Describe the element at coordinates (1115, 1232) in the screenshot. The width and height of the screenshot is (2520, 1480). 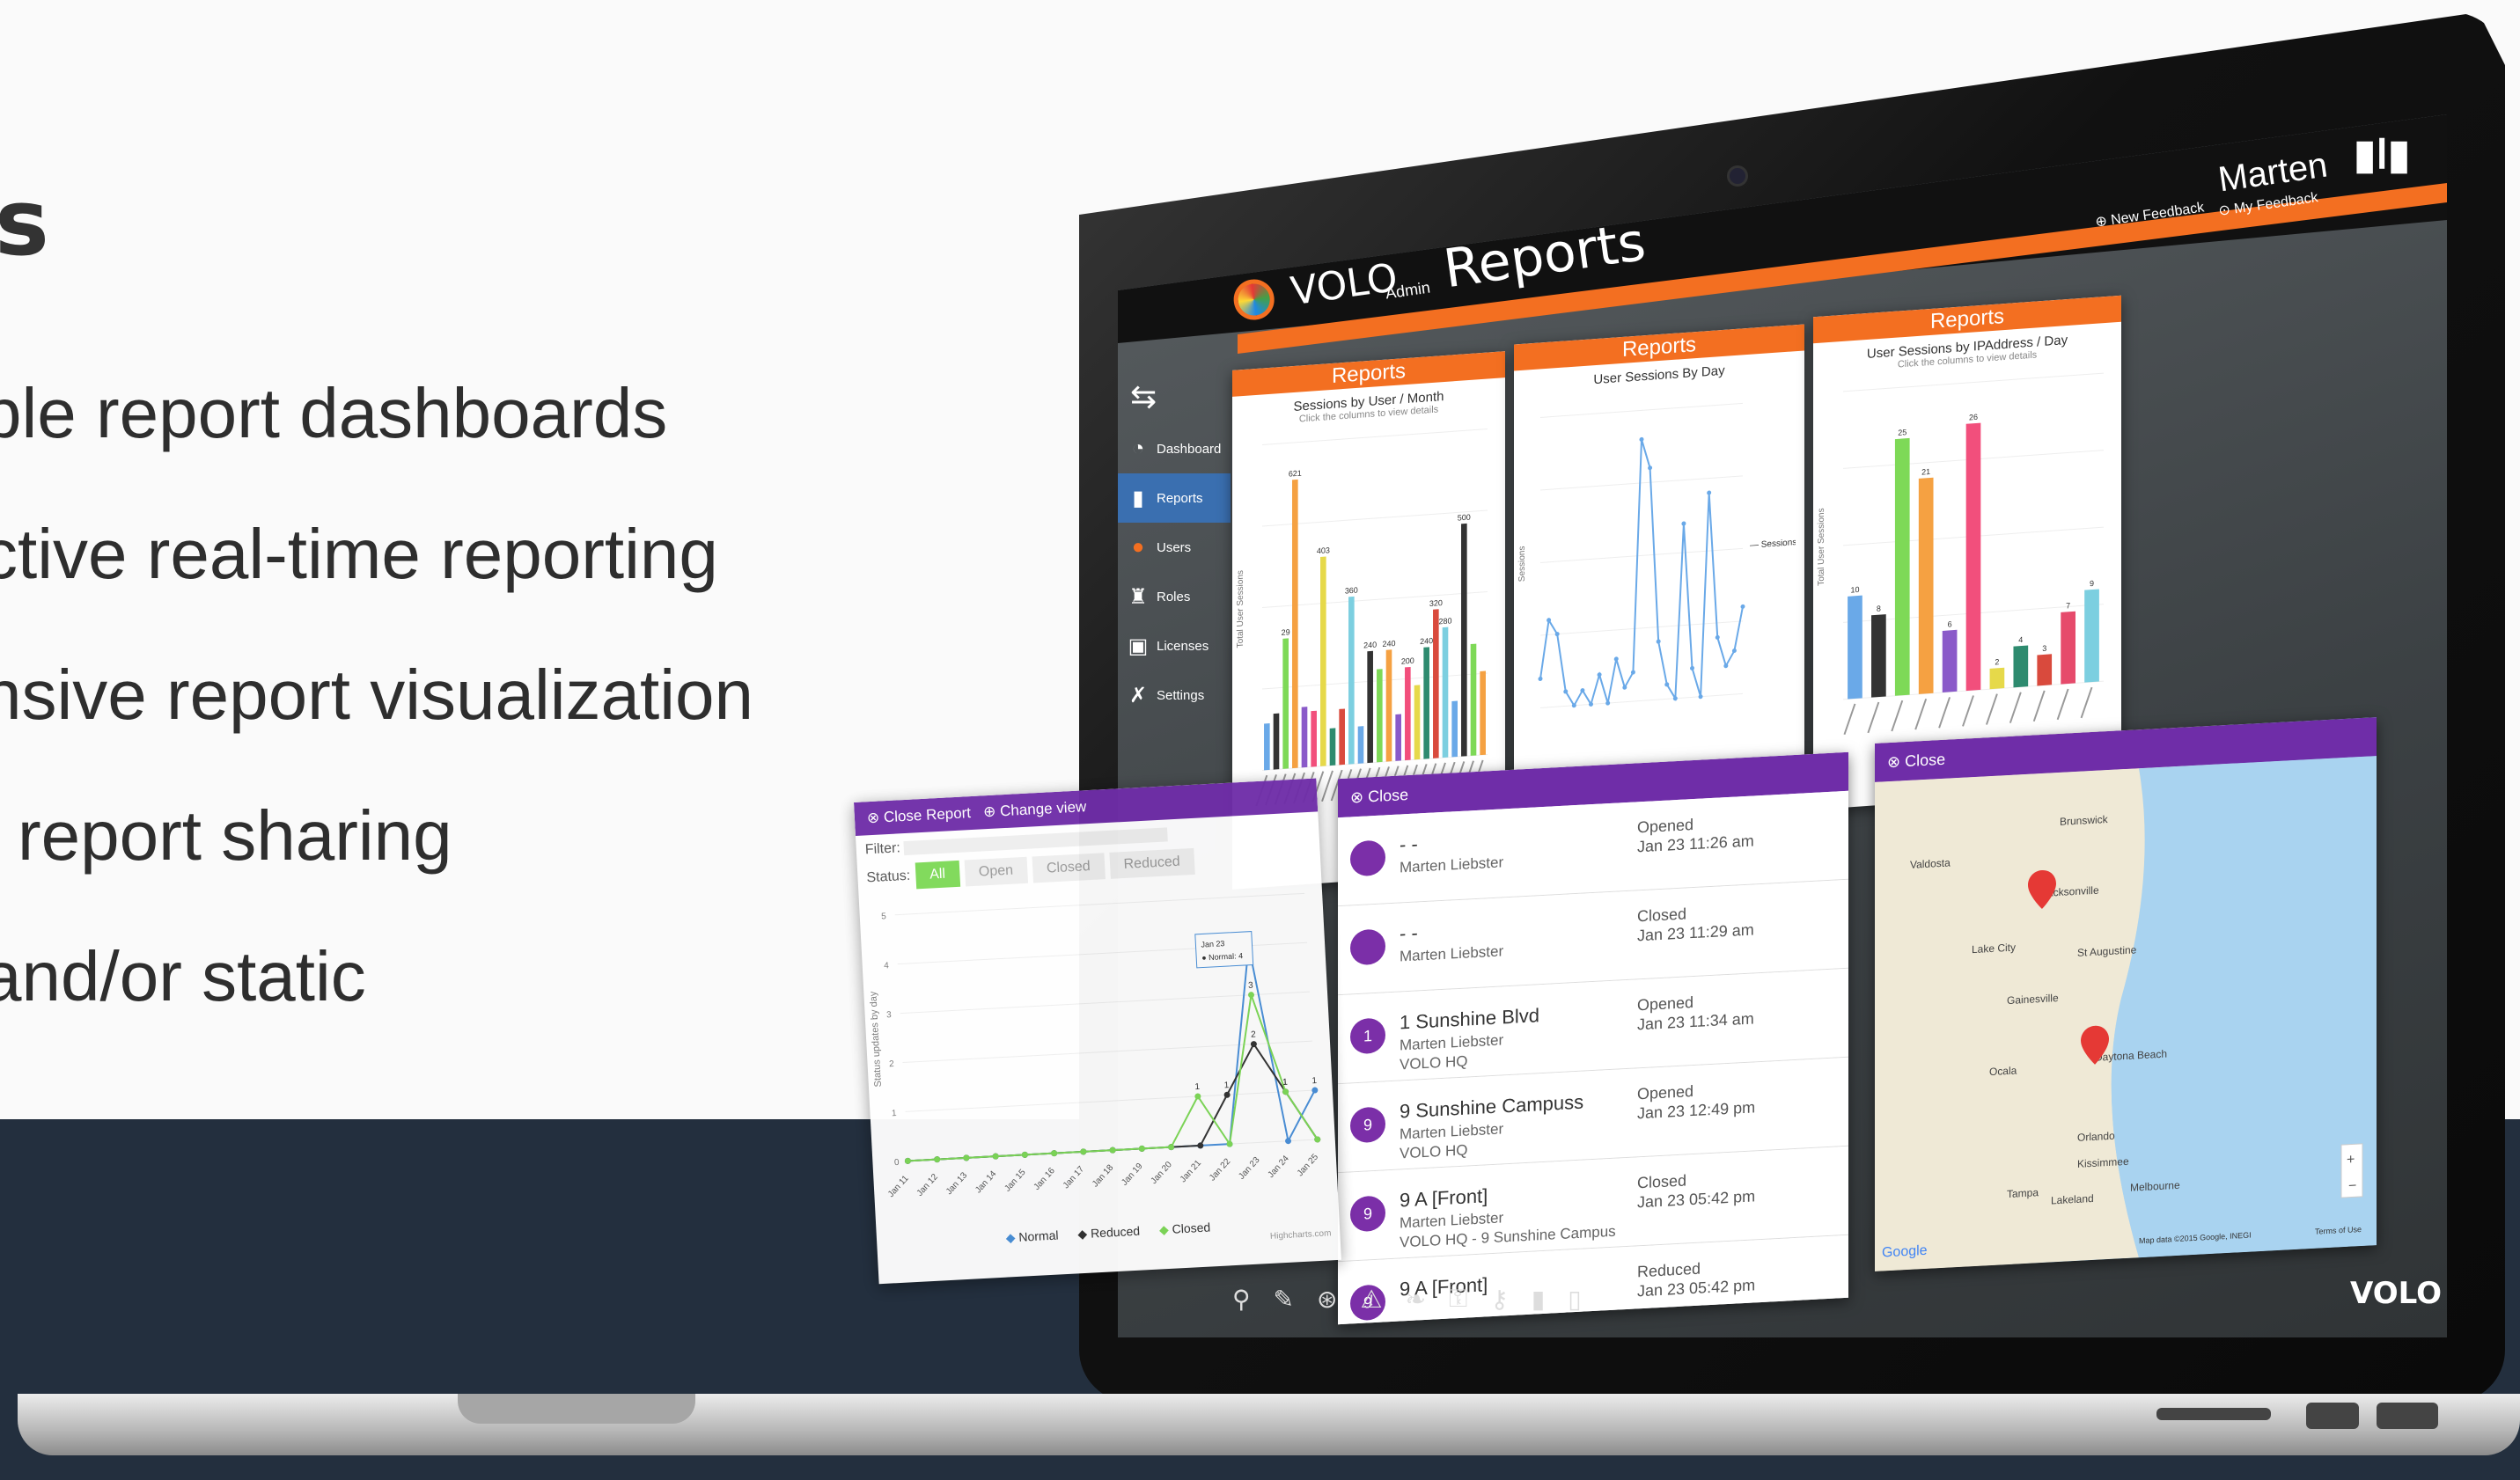
I see `legend-label: Reduced` at that location.